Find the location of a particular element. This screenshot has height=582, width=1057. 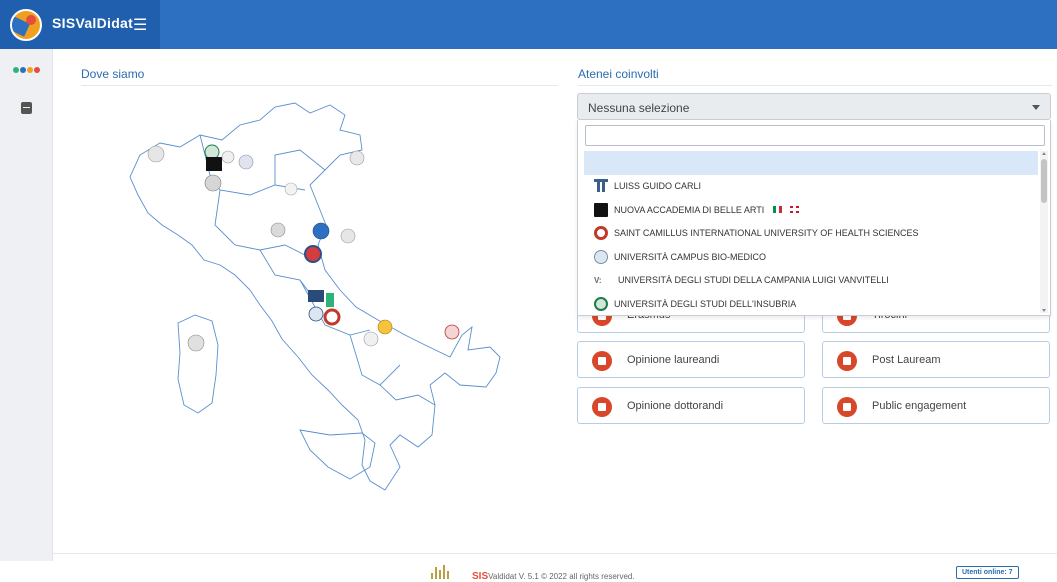

public-engagement-icon is located at coordinates (847, 407).